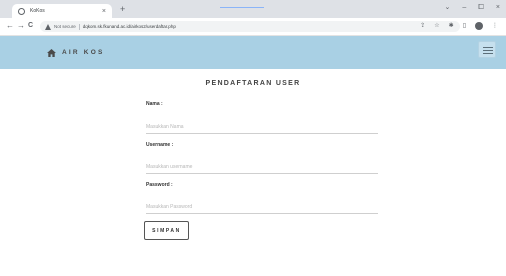 The width and height of the screenshot is (506, 276). Describe the element at coordinates (253, 83) in the screenshot. I see `page-title: PENDAFTARAN USER` at that location.